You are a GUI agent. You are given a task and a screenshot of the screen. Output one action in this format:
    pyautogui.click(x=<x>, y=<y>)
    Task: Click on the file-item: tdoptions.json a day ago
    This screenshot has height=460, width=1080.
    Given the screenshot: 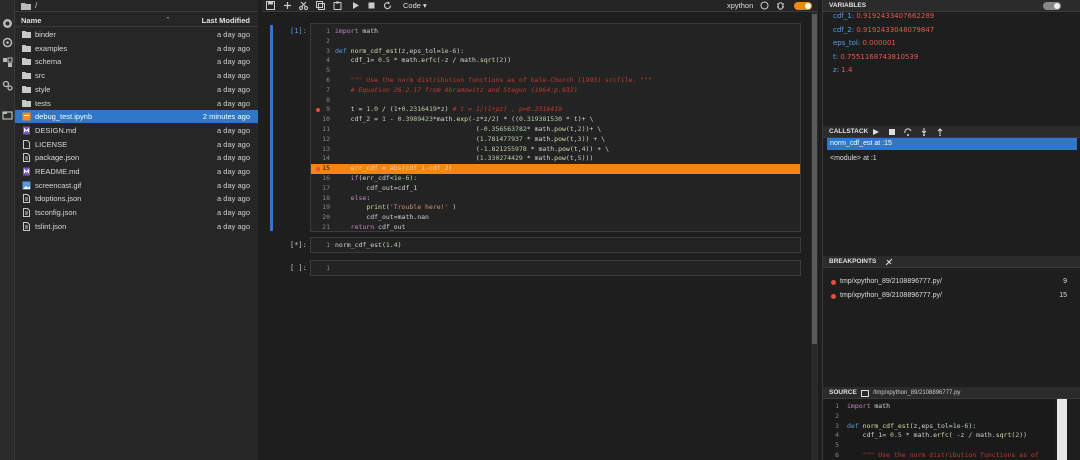 What is the action you would take?
    pyautogui.click(x=136, y=198)
    